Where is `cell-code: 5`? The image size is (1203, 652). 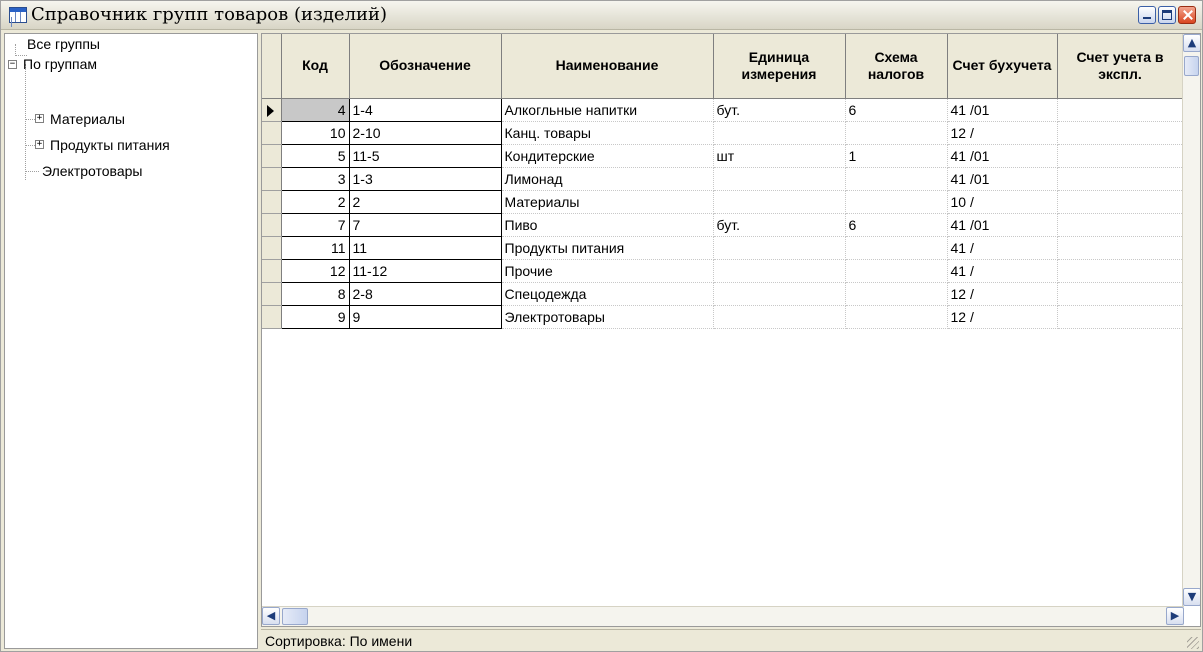
cell-code: 5 is located at coordinates (315, 156).